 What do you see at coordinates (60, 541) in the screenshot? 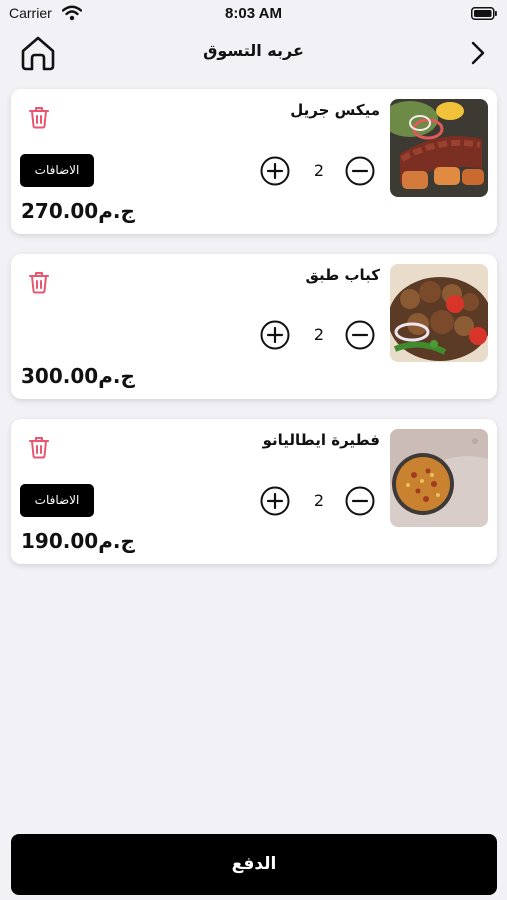
I see `price-amount: 190.00` at bounding box center [60, 541].